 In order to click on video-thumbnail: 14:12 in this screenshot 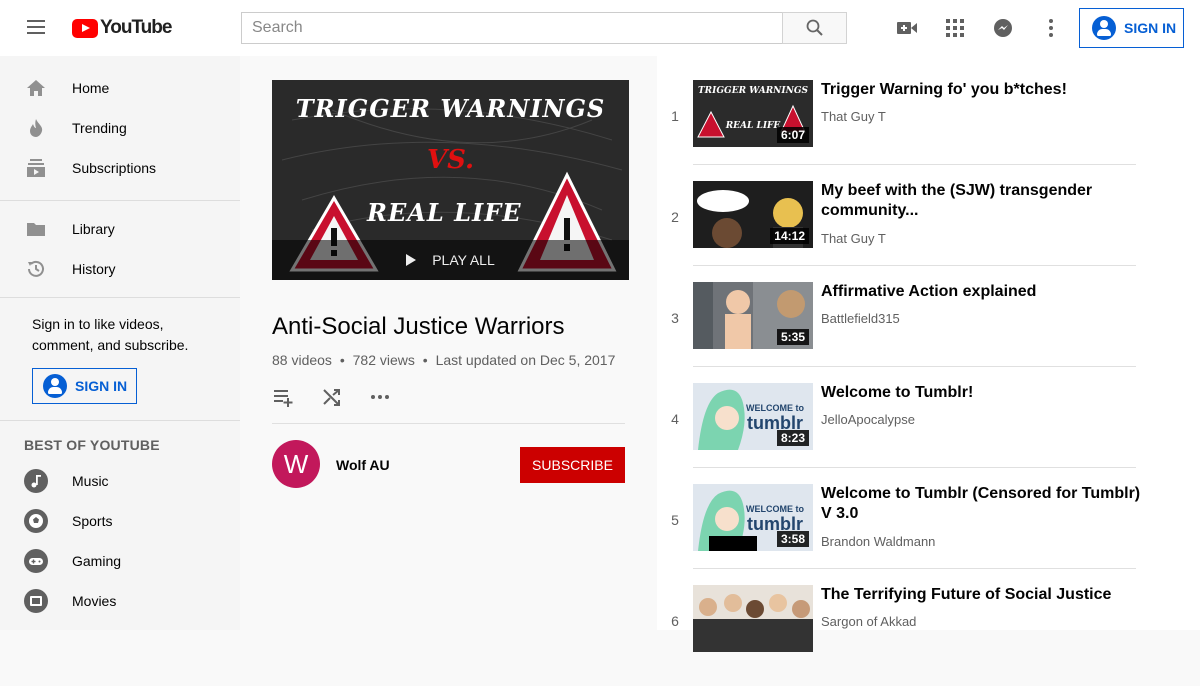, I will do `click(753, 214)`.